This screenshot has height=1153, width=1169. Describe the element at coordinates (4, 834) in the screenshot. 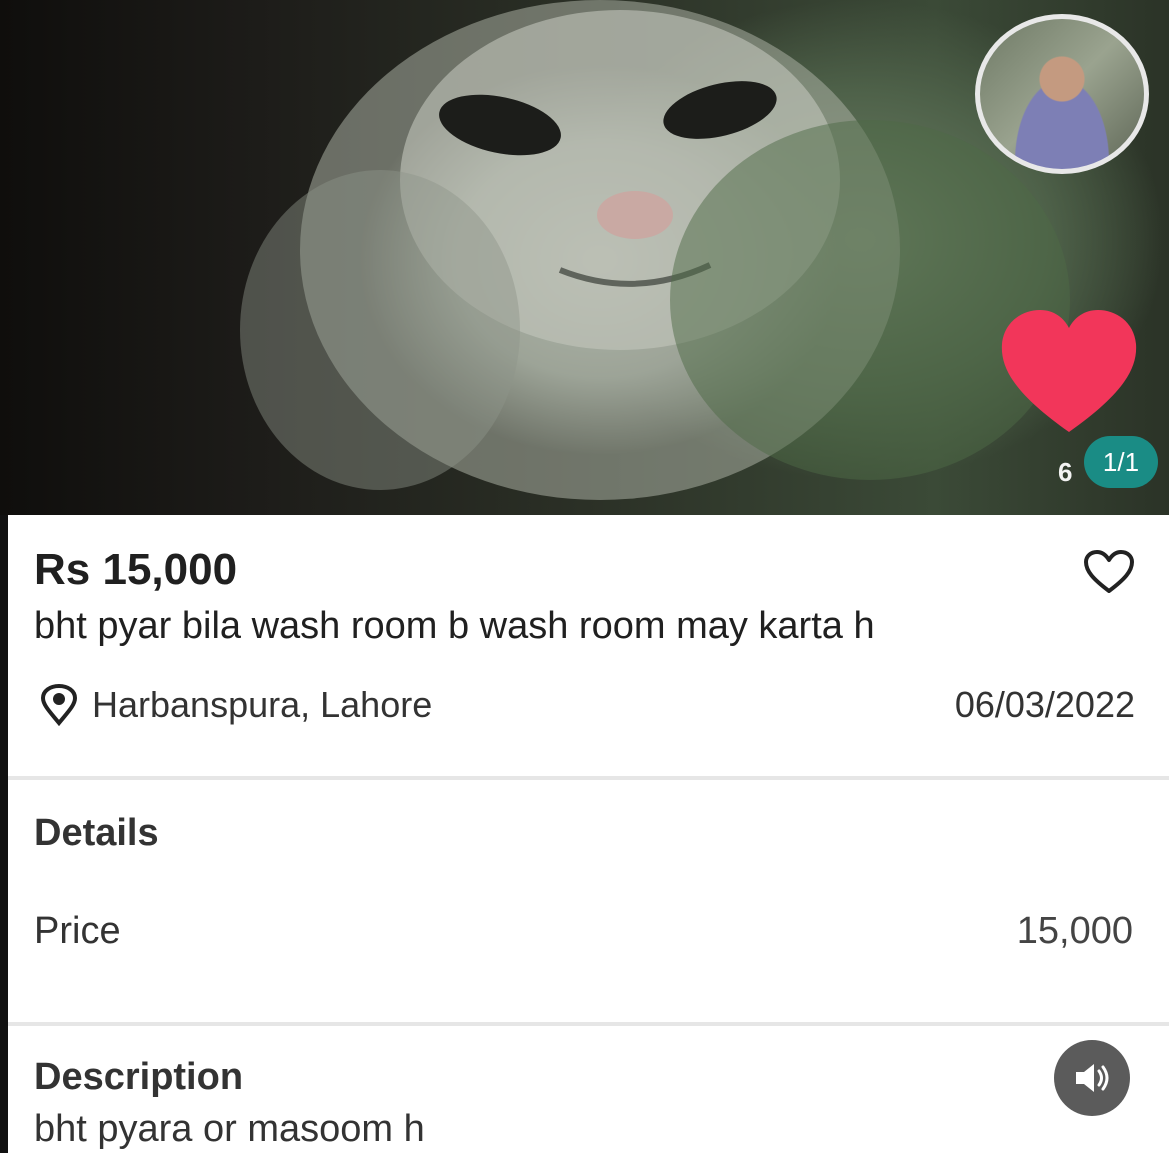

I see `left-frame-edge` at that location.